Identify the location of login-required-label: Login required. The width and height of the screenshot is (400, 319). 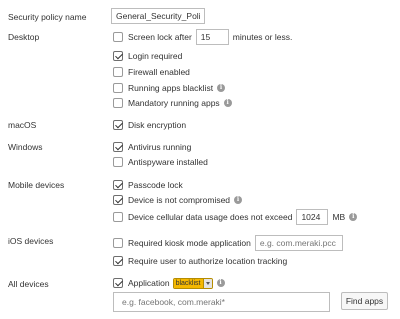
(155, 56).